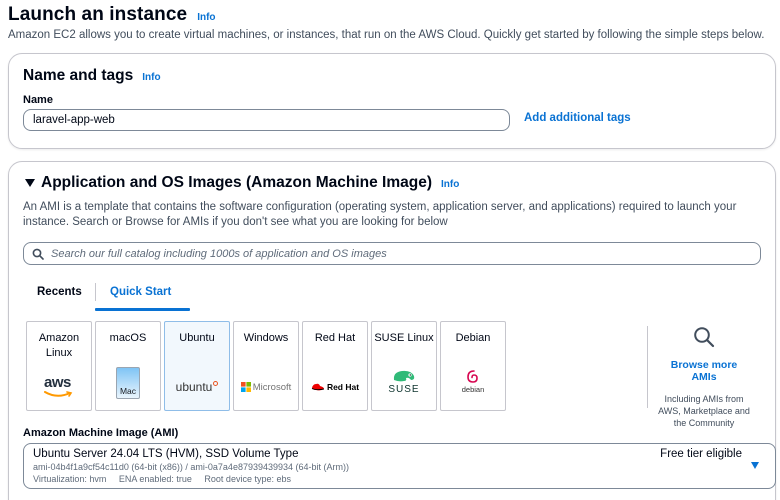 The width and height of the screenshot is (780, 500). Describe the element at coordinates (38, 254) in the screenshot. I see `search-icon` at that location.